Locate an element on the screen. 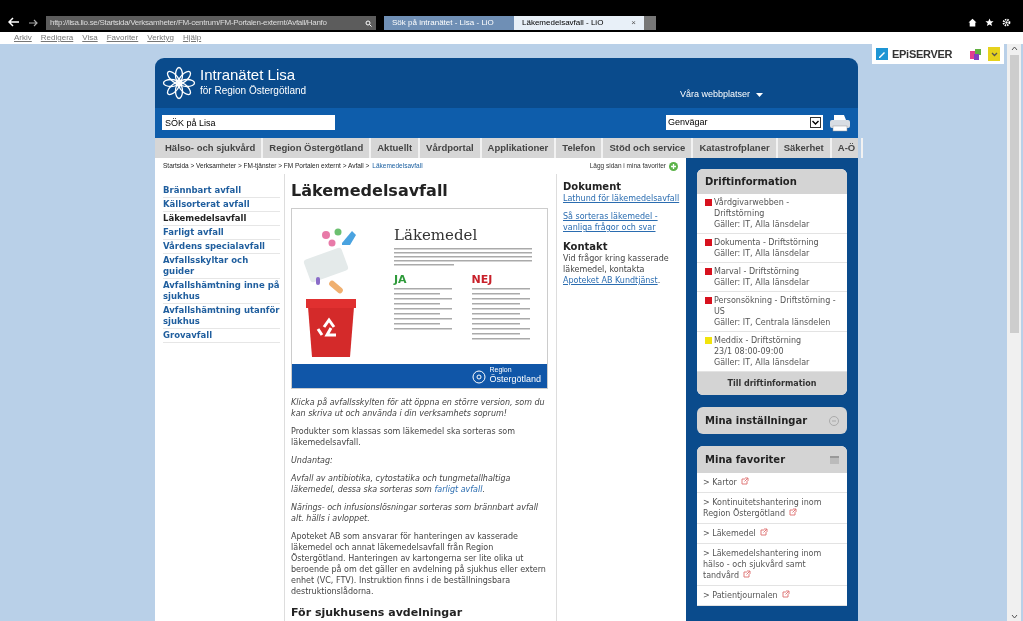  side-menu-item: Vårdens specialavfall is located at coordinates (221, 247).